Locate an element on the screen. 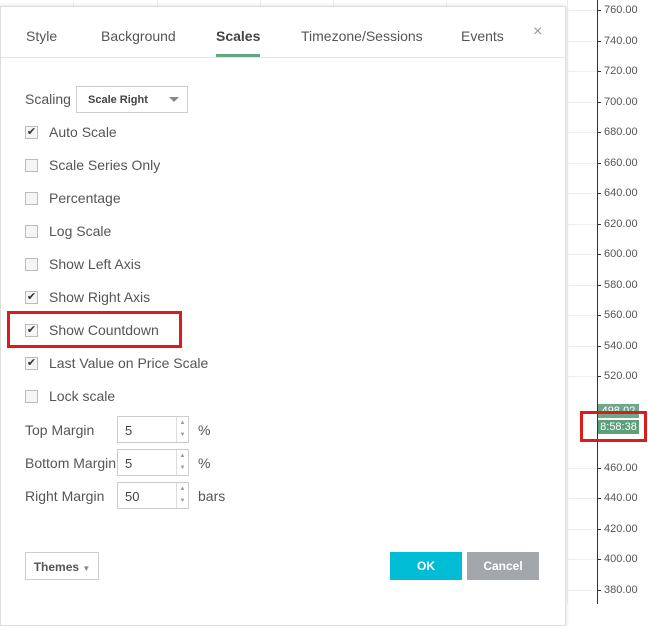 This screenshot has height=626, width=648. option-log-scale: Log Scale is located at coordinates (68, 231).